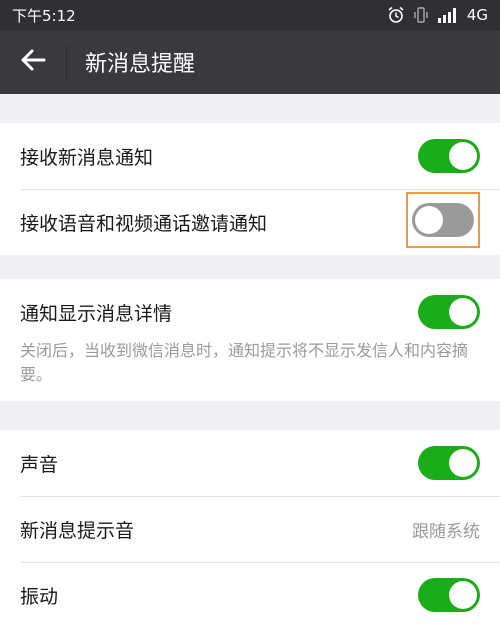 This screenshot has width=500, height=628. What do you see at coordinates (250, 15) in the screenshot?
I see `status-bar: 下午5:12 4G` at bounding box center [250, 15].